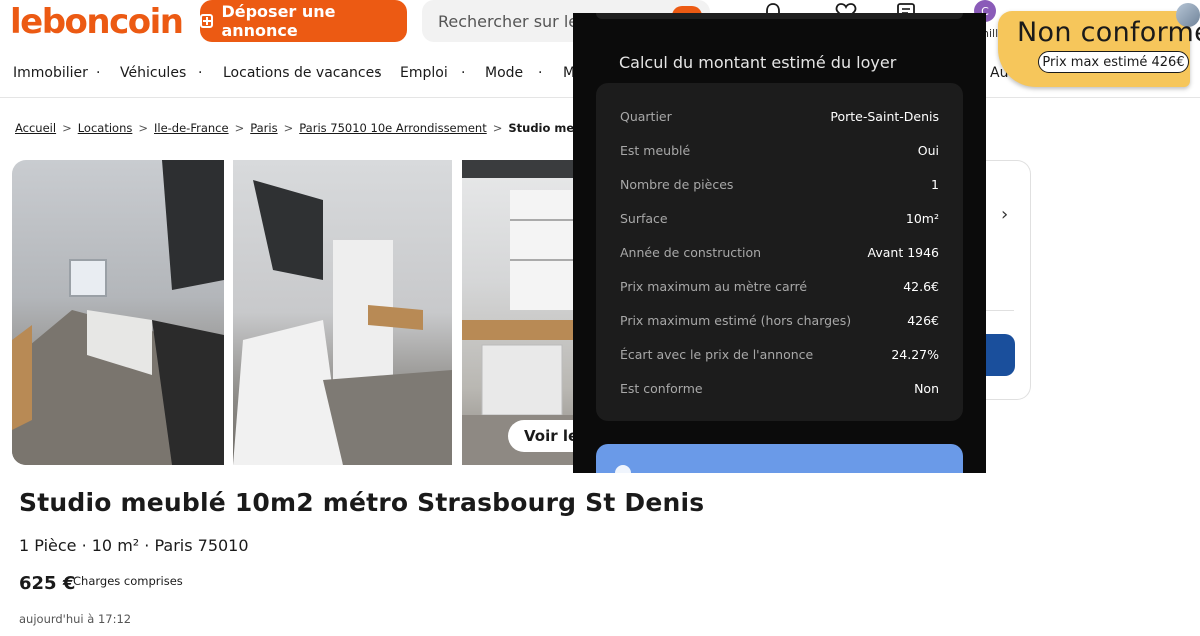 The height and width of the screenshot is (636, 1200). What do you see at coordinates (779, 388) in the screenshot?
I see `detail-row: Est conforme Non` at bounding box center [779, 388].